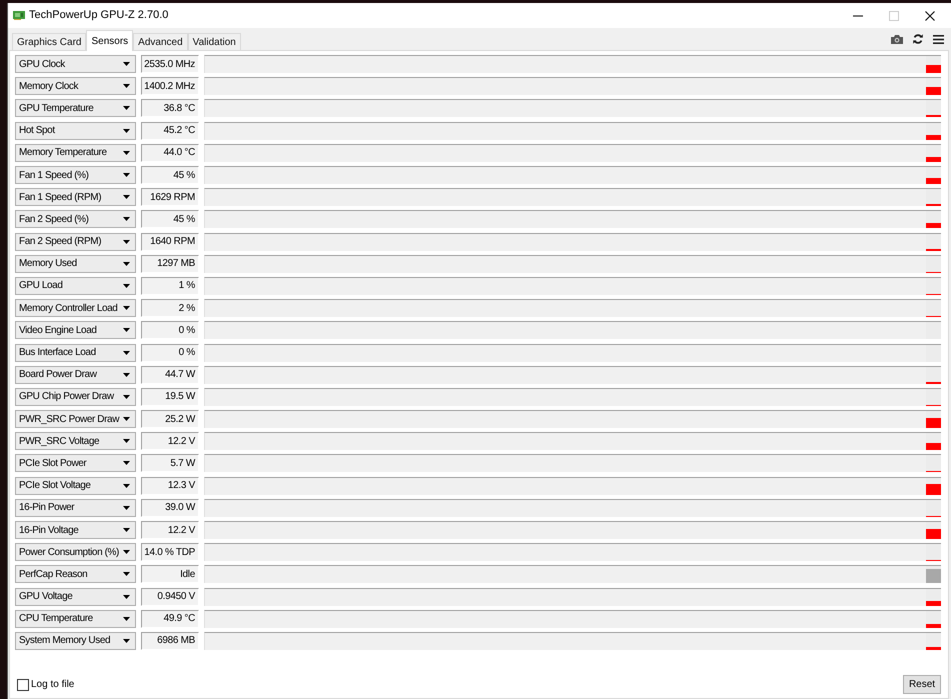 The image size is (951, 699). What do you see at coordinates (170, 552) in the screenshot?
I see `sensor-reading: 14.0 % TDP` at bounding box center [170, 552].